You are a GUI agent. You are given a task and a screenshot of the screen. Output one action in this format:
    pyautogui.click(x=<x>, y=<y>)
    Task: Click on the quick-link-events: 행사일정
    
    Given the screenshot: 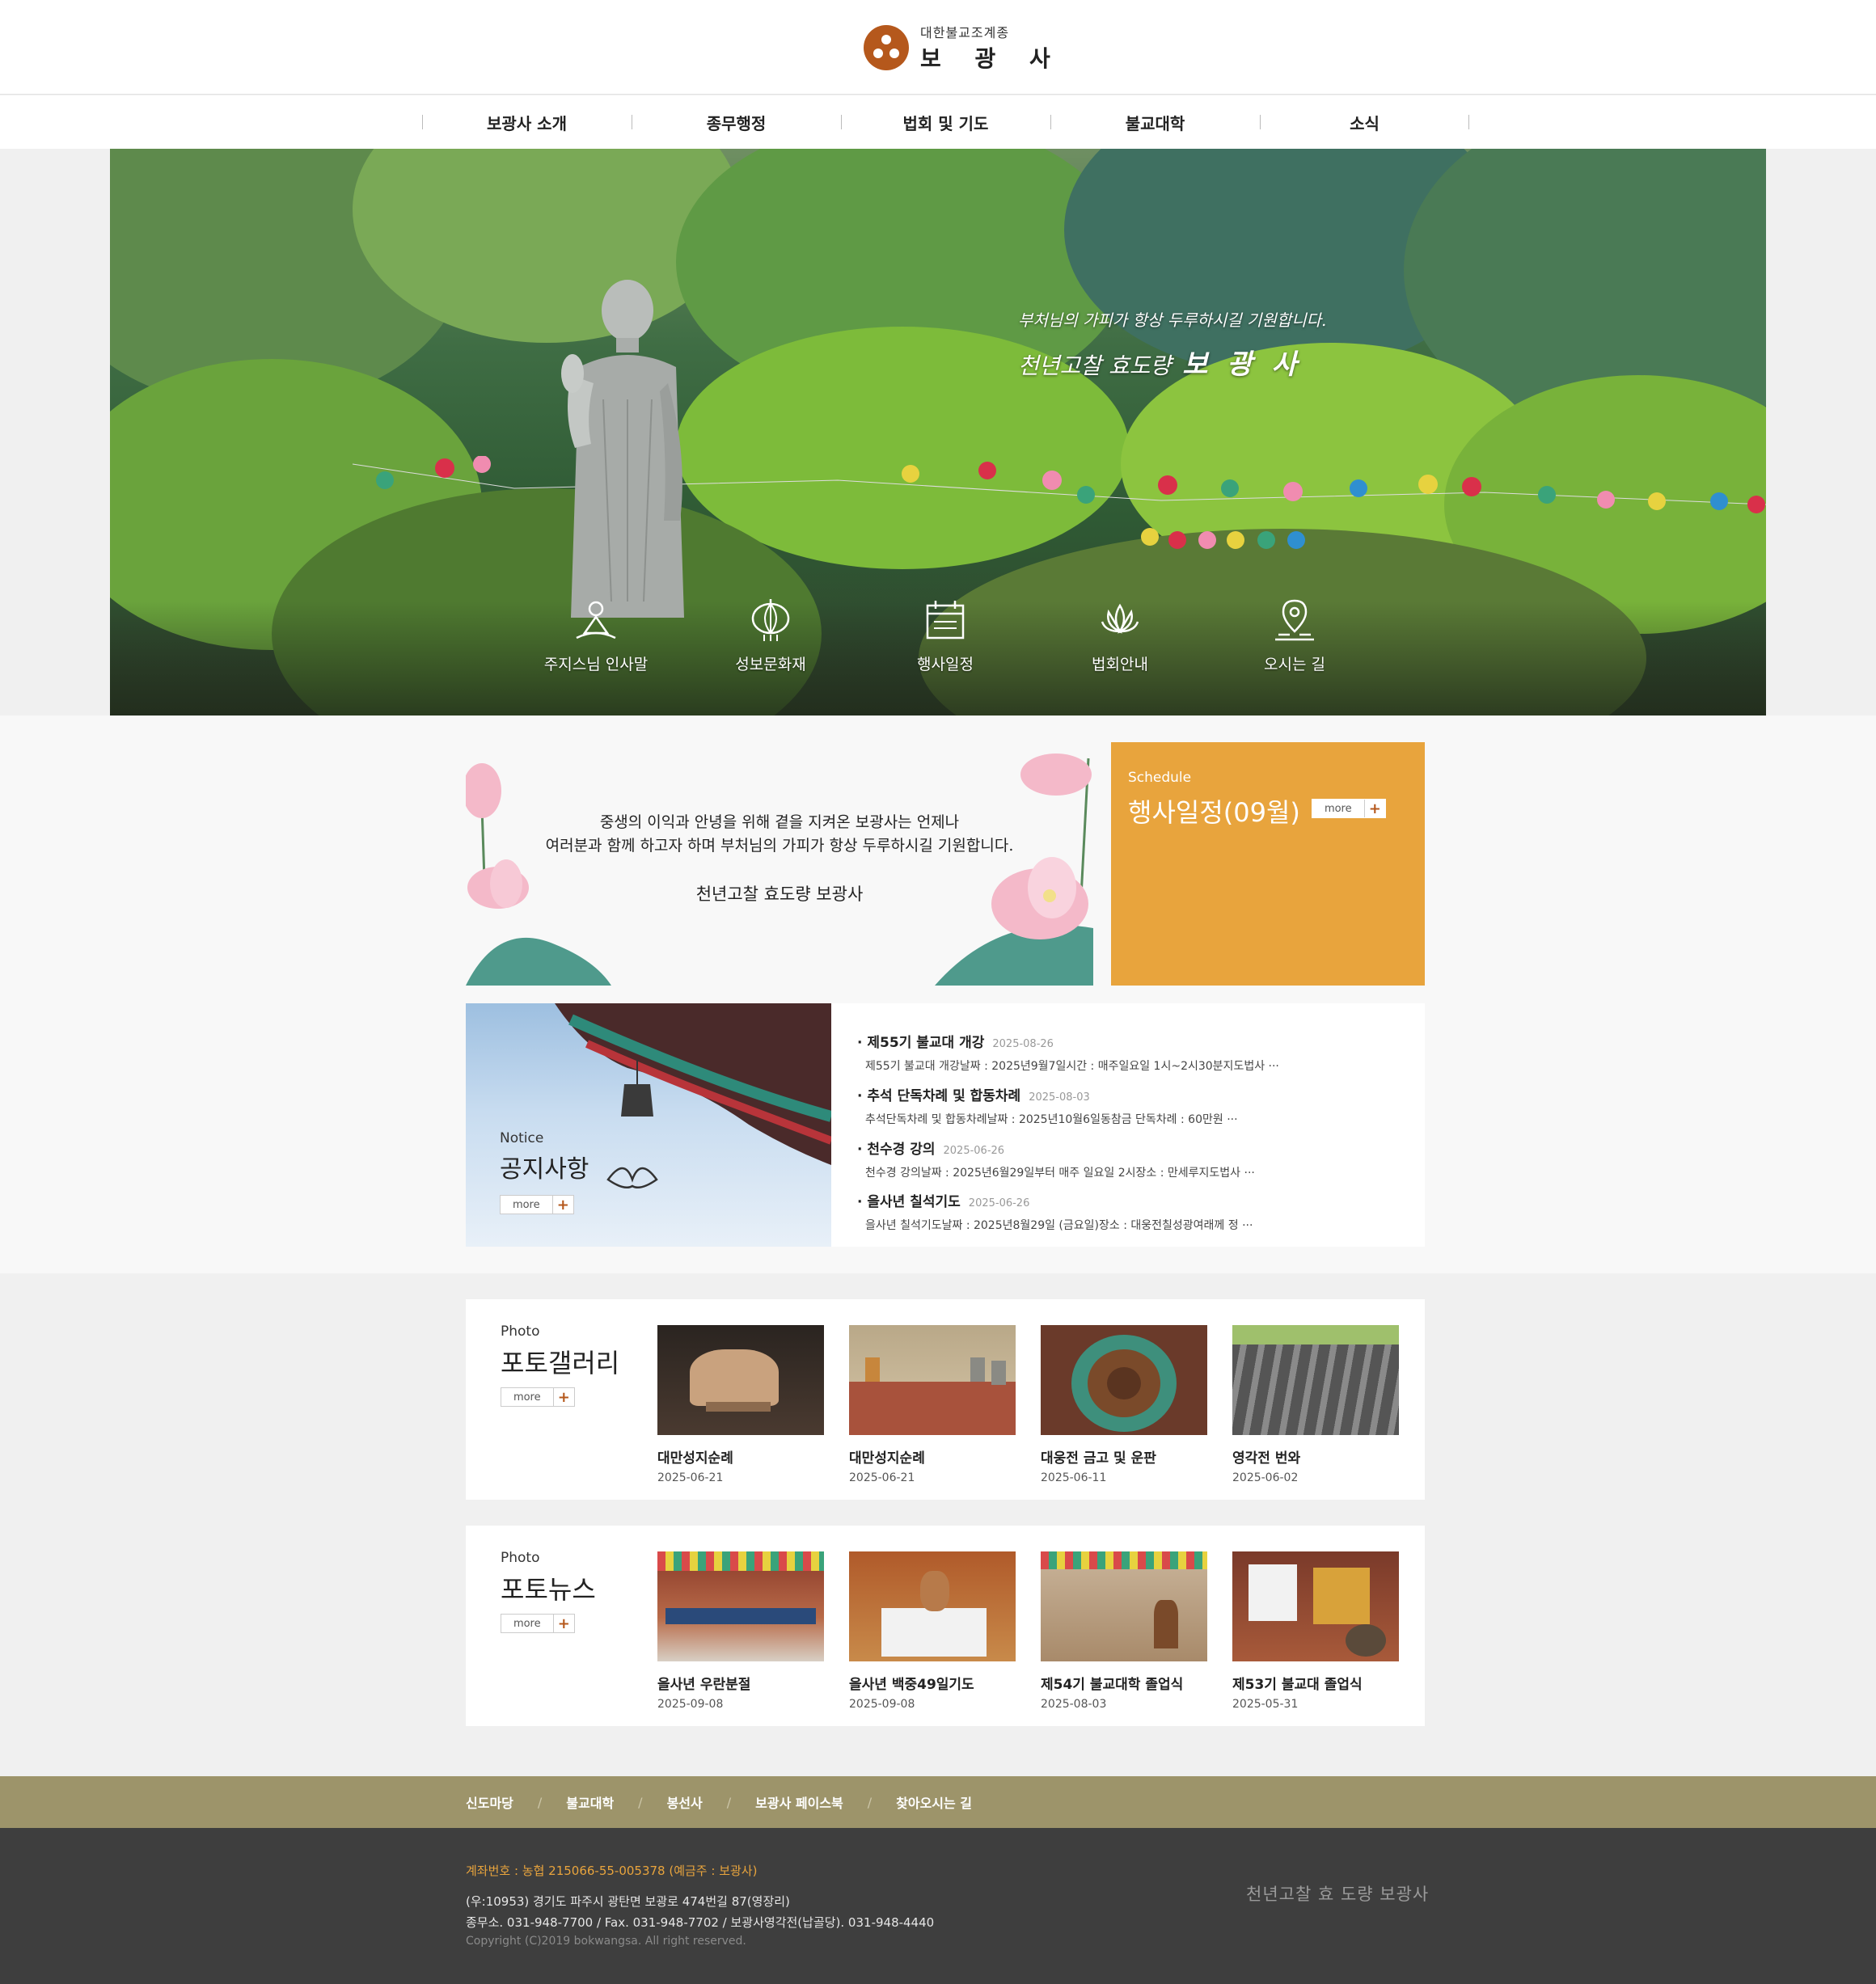 What is the action you would take?
    pyautogui.click(x=945, y=635)
    